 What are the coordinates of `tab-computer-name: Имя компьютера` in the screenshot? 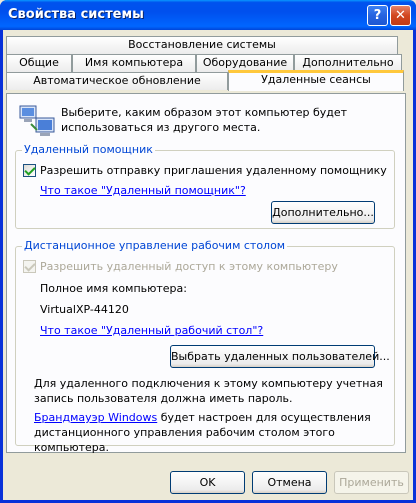 It's located at (134, 63).